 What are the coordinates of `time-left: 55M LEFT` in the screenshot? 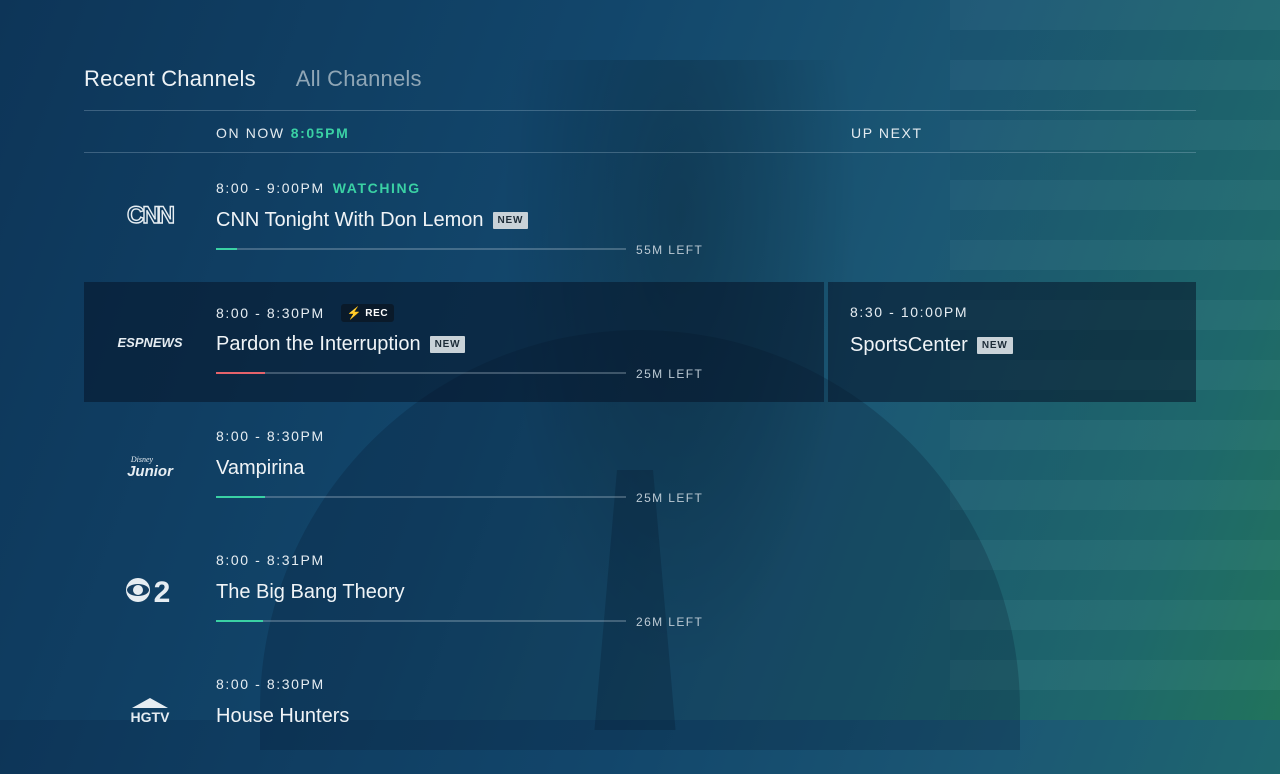 It's located at (670, 250).